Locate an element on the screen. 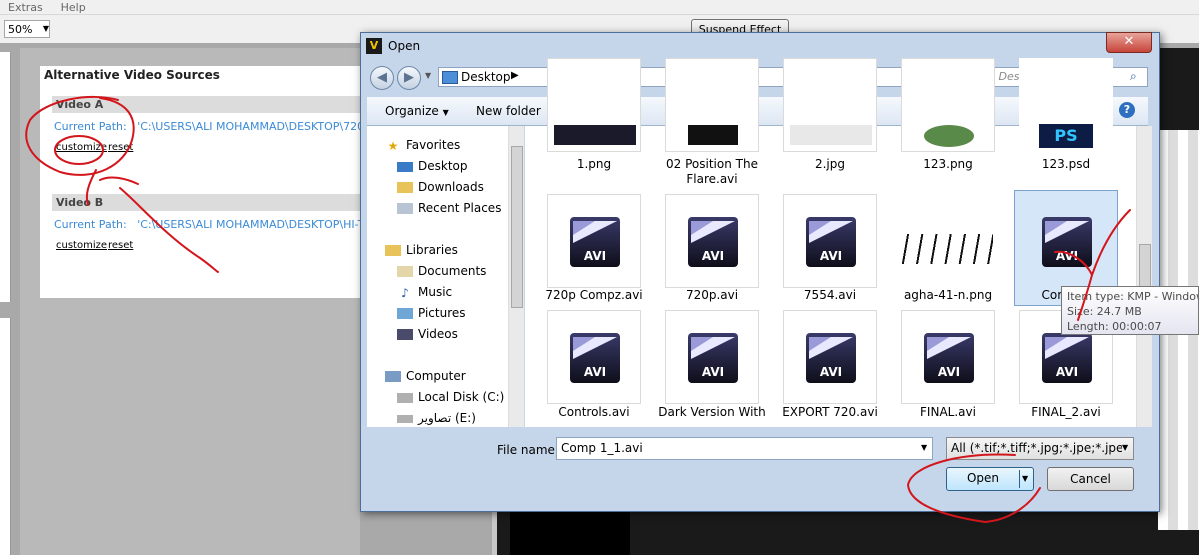 The image size is (1199, 555). arrow-right-icon: ▶ is located at coordinates (409, 77).